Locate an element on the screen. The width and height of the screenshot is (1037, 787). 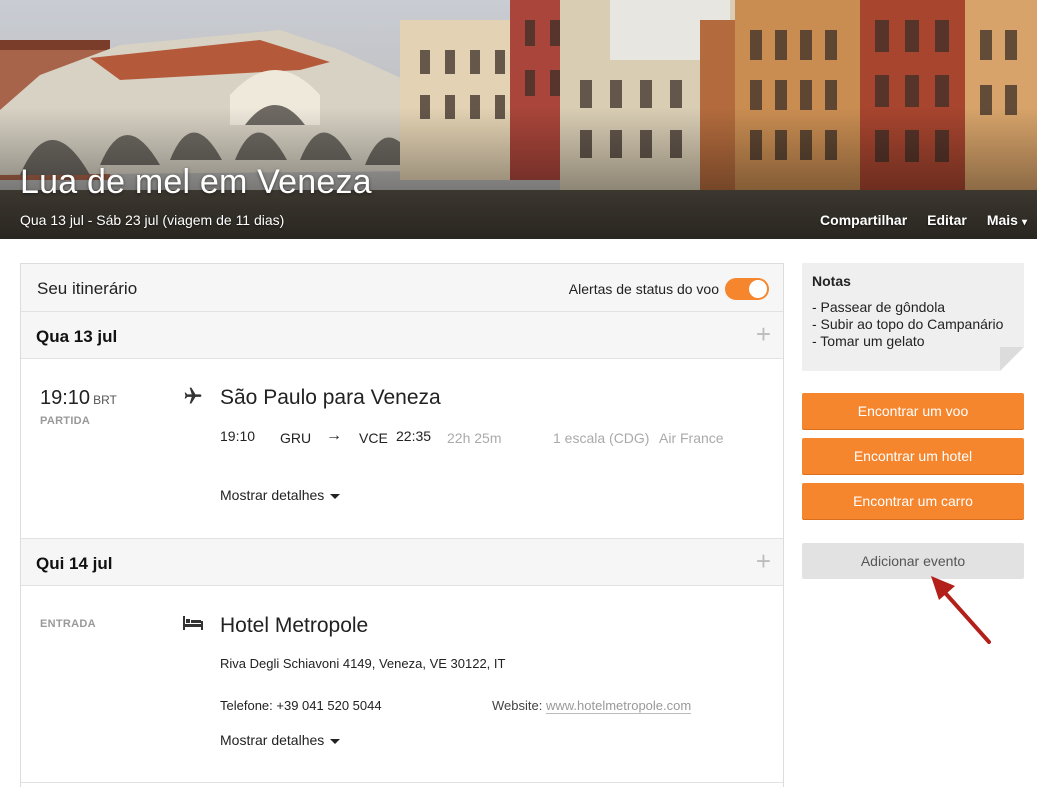
toggle-knob is located at coordinates (758, 289).